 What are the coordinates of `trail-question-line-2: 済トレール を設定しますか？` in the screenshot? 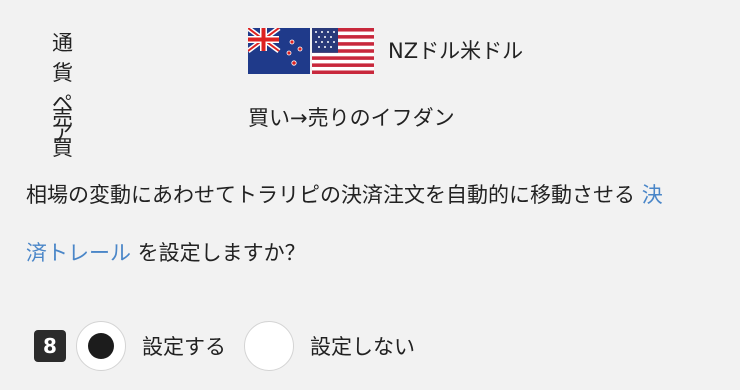 It's located at (376, 253).